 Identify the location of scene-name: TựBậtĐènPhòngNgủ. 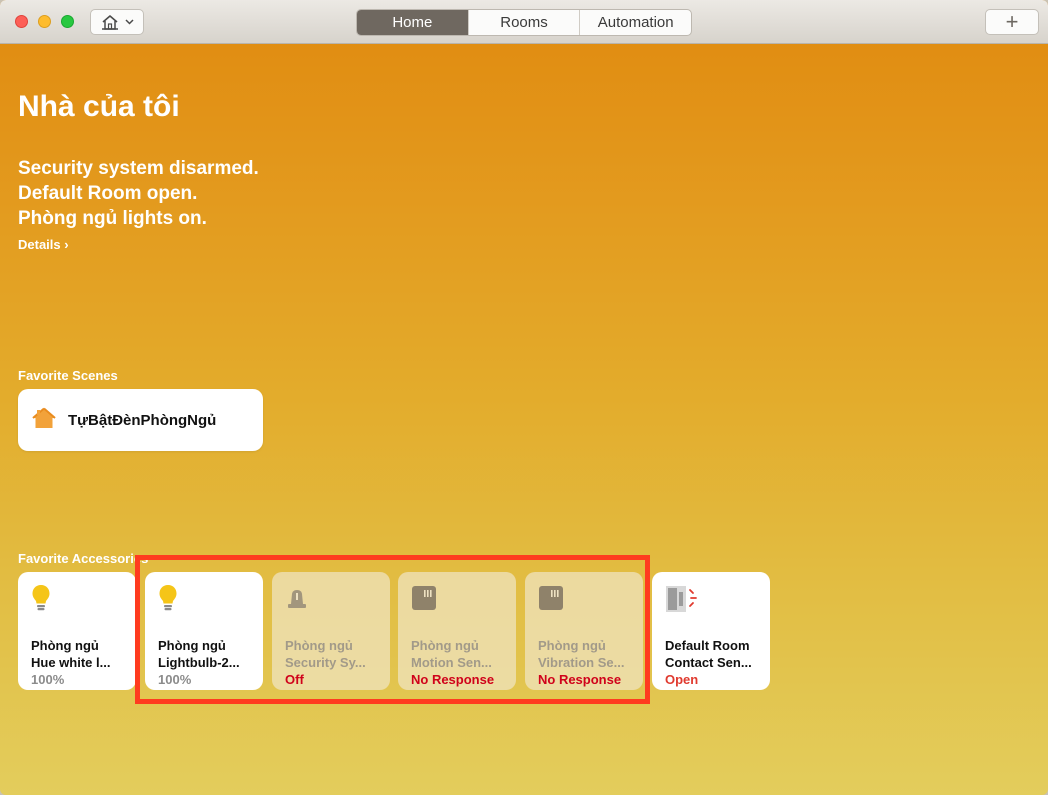
(142, 420).